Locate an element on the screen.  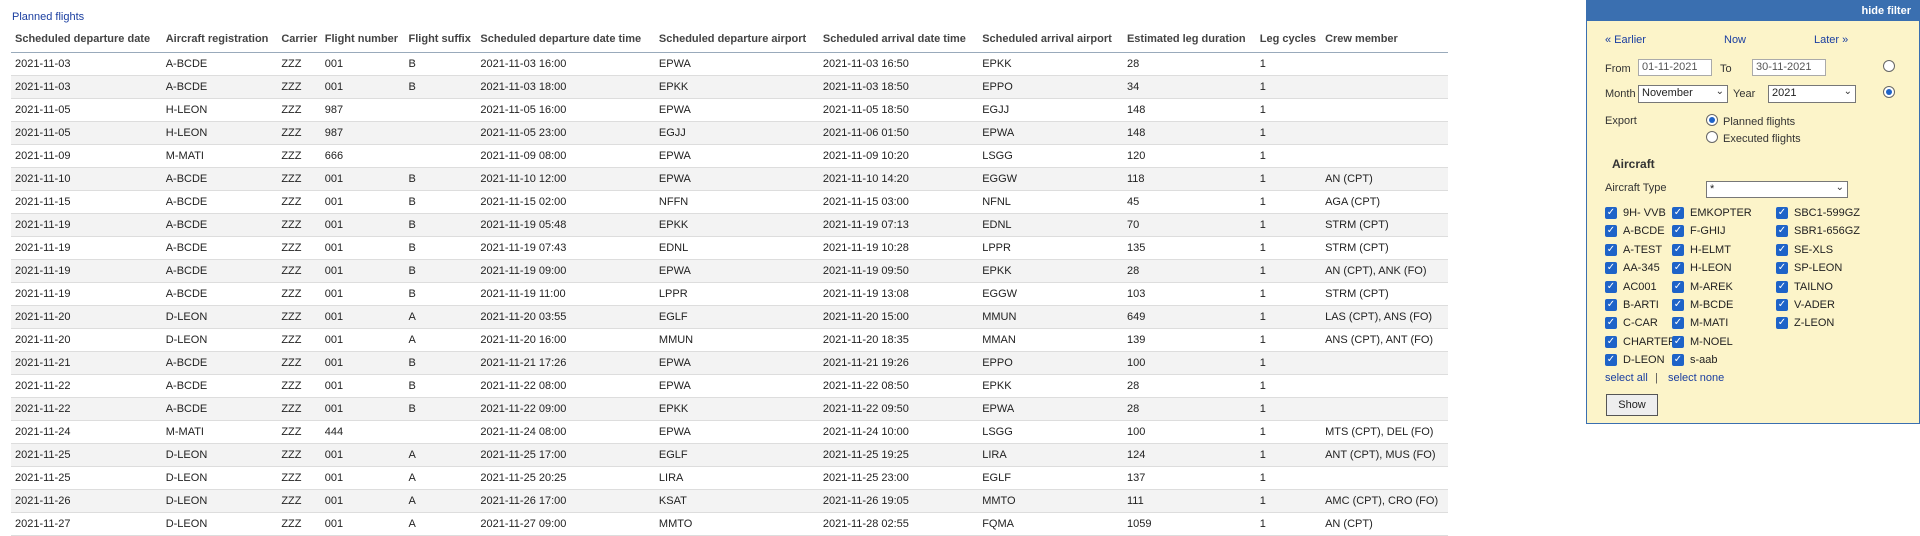
aircraft-checkbox: ✓ s-aab is located at coordinates (1695, 360).